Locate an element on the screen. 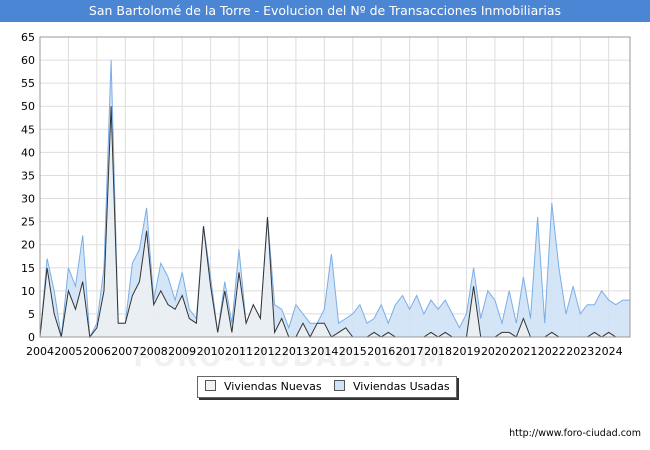 This screenshot has height=450, width=650. legend-item-usadas: Viviendas Usadas is located at coordinates (392, 387).